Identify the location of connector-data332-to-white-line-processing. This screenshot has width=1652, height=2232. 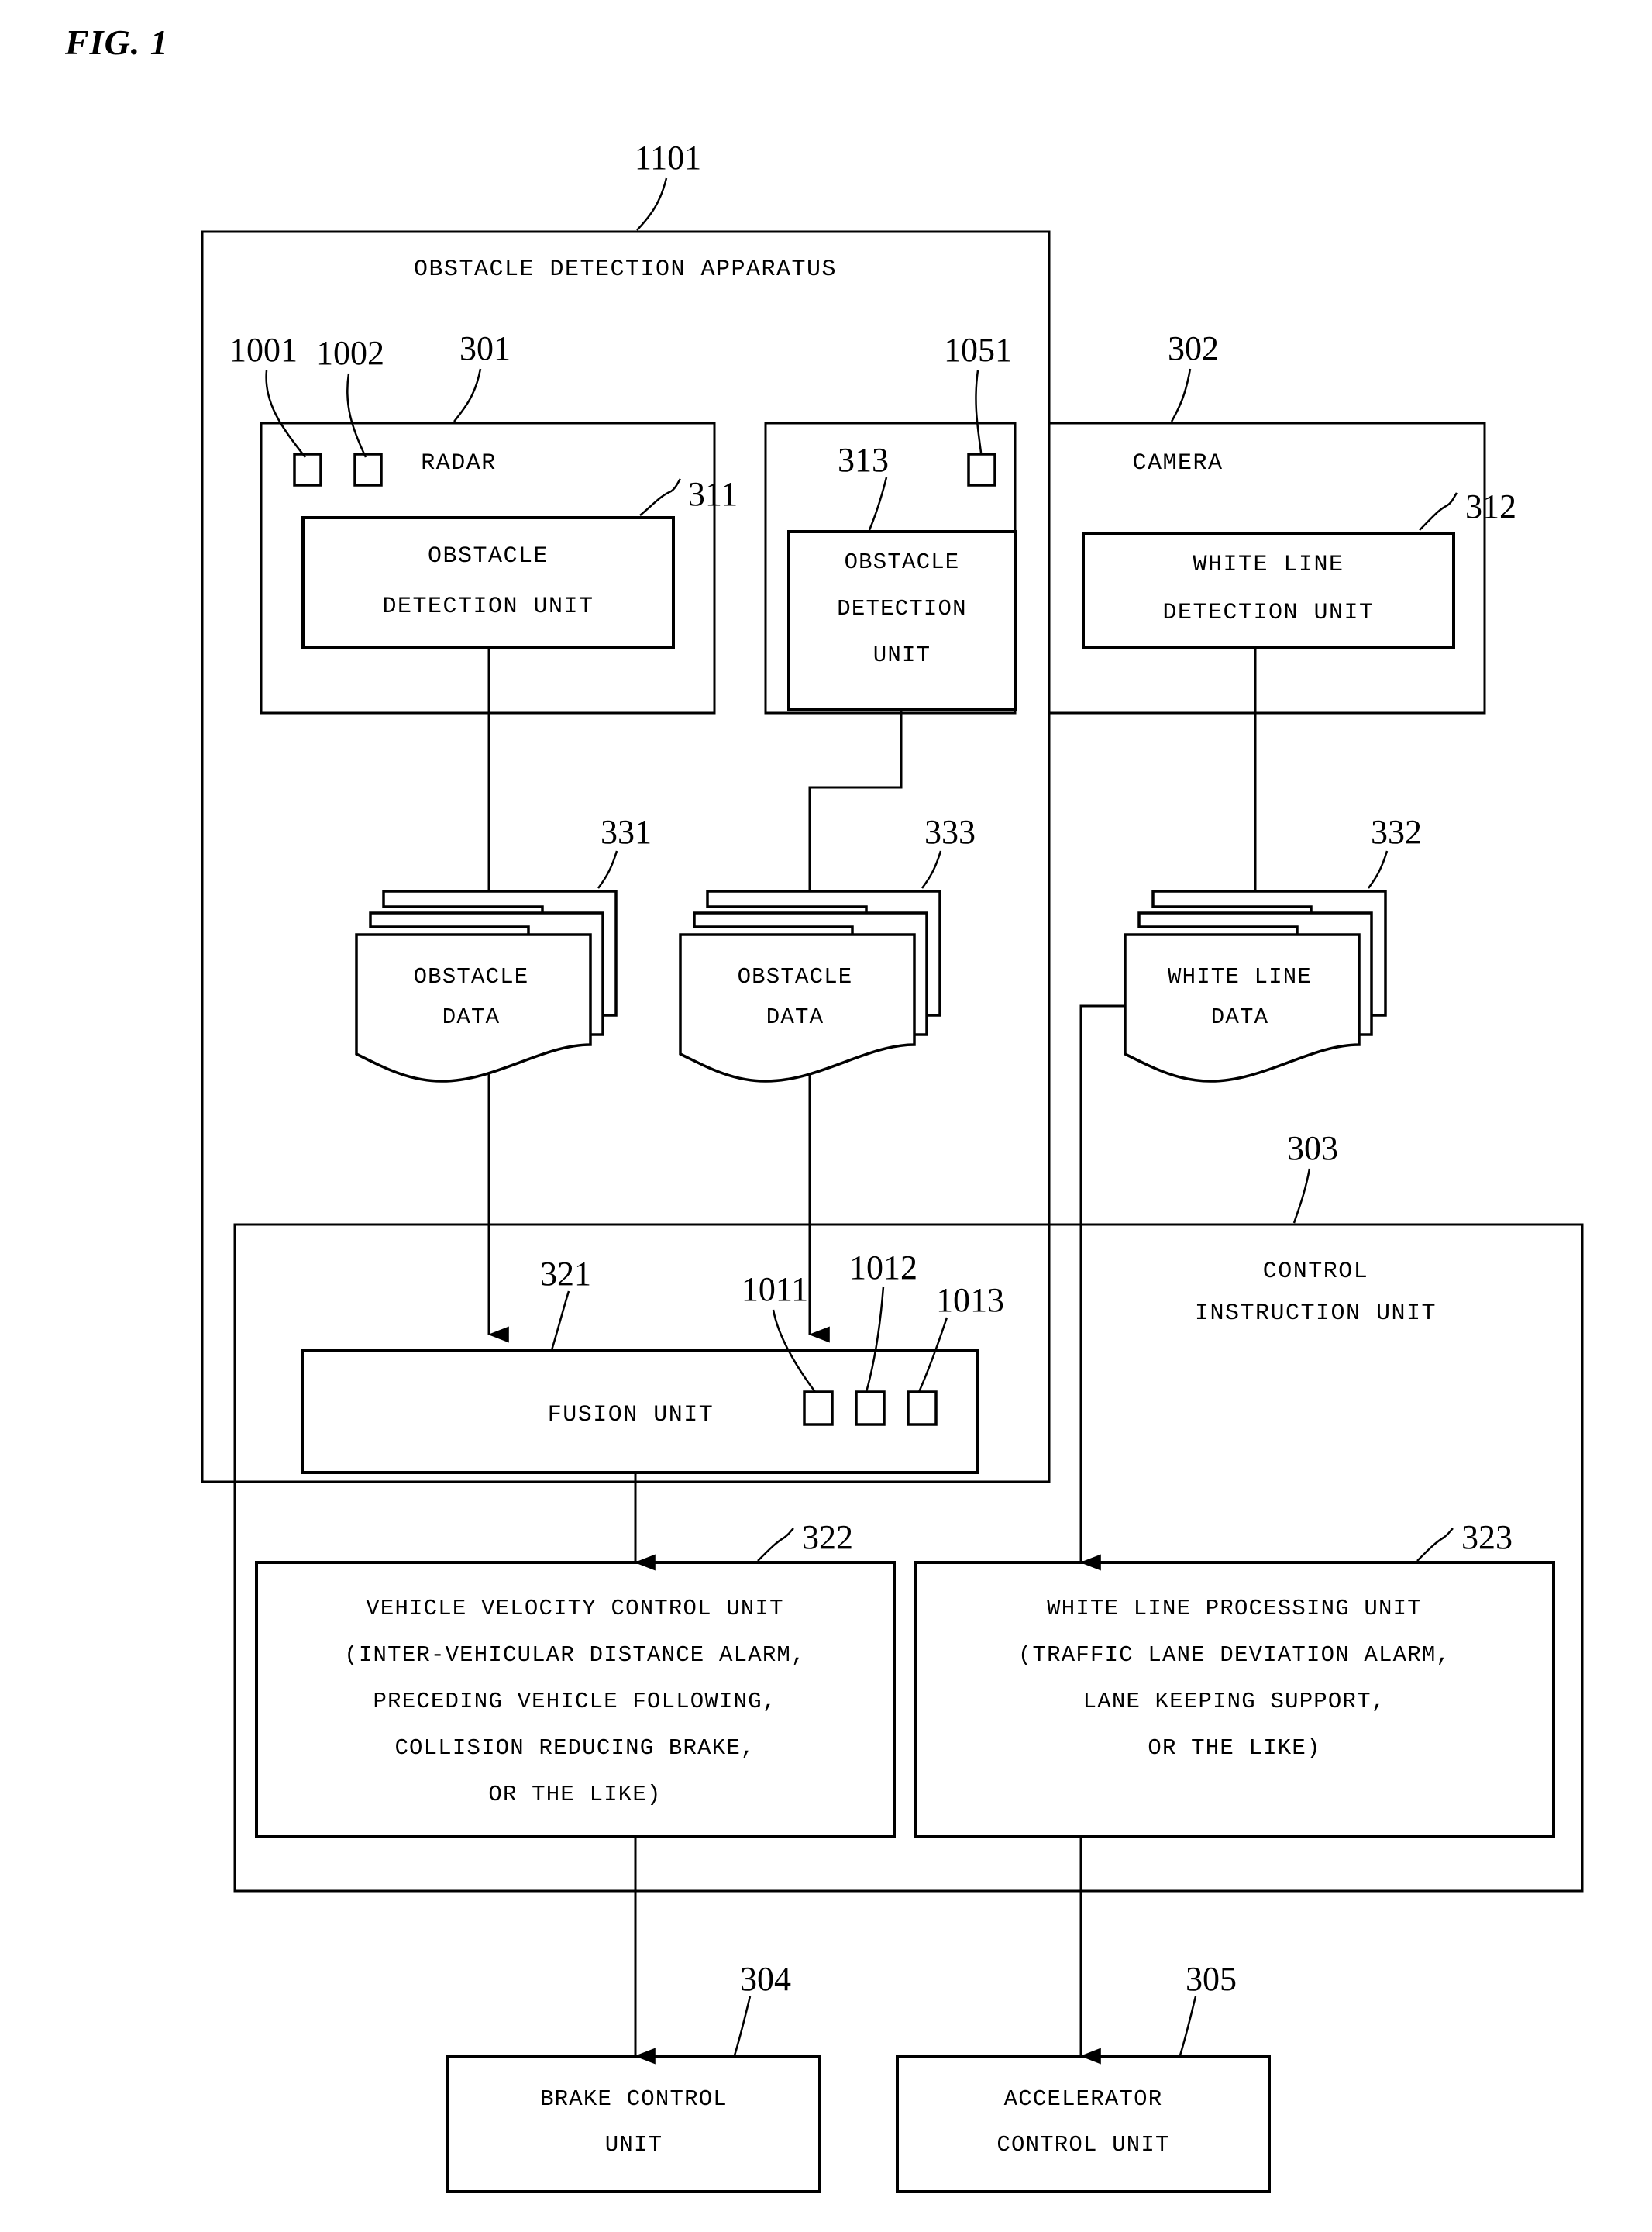
(1109, 1287).